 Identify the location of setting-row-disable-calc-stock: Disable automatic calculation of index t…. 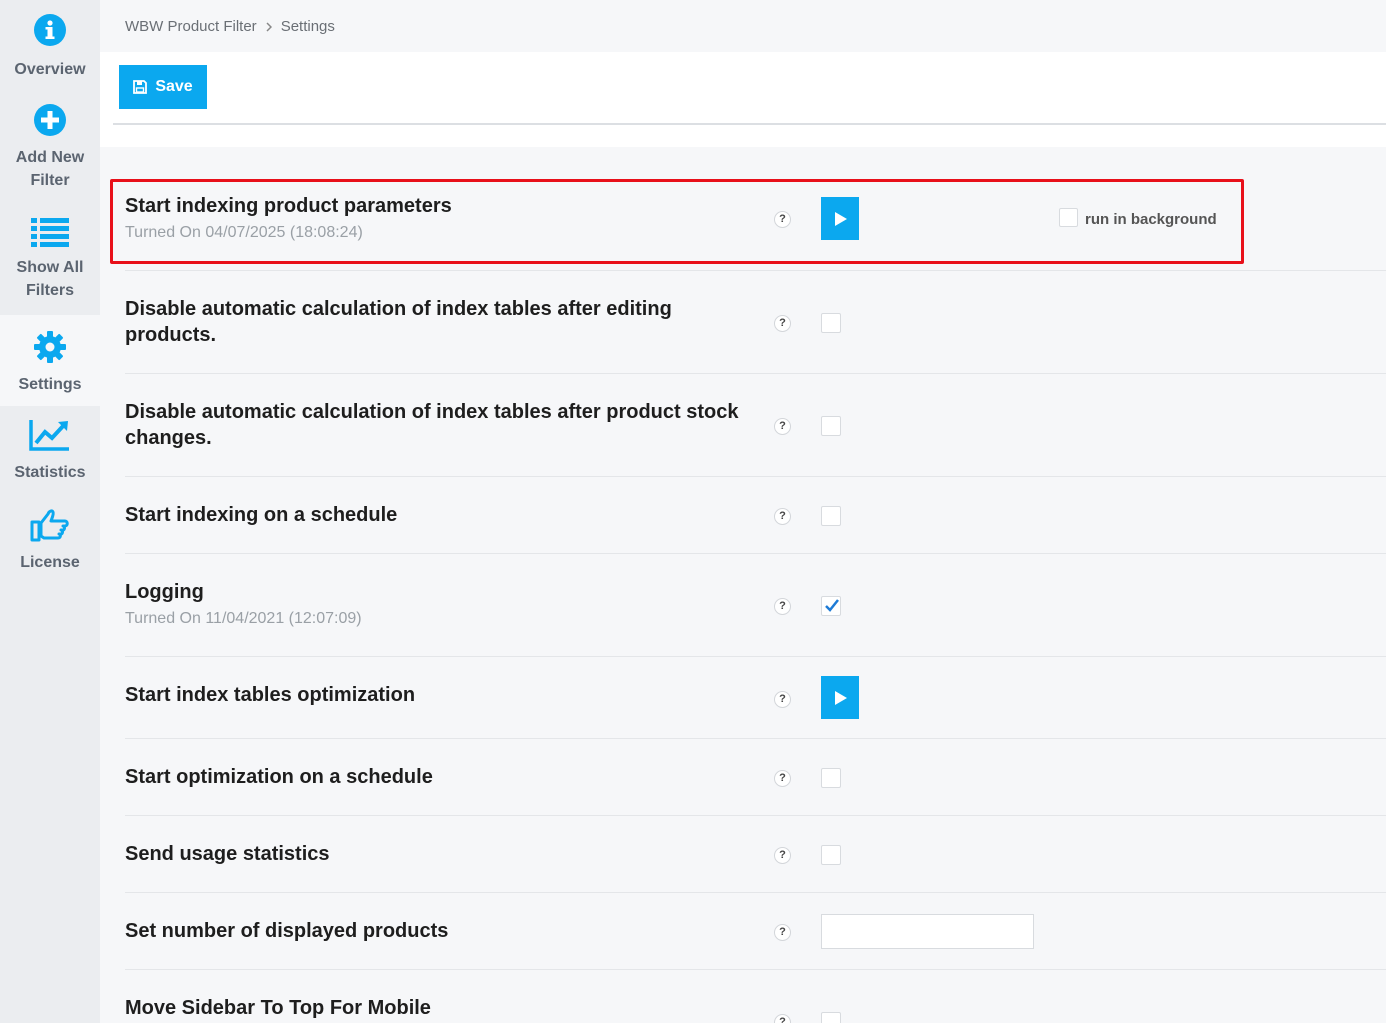
(755, 425).